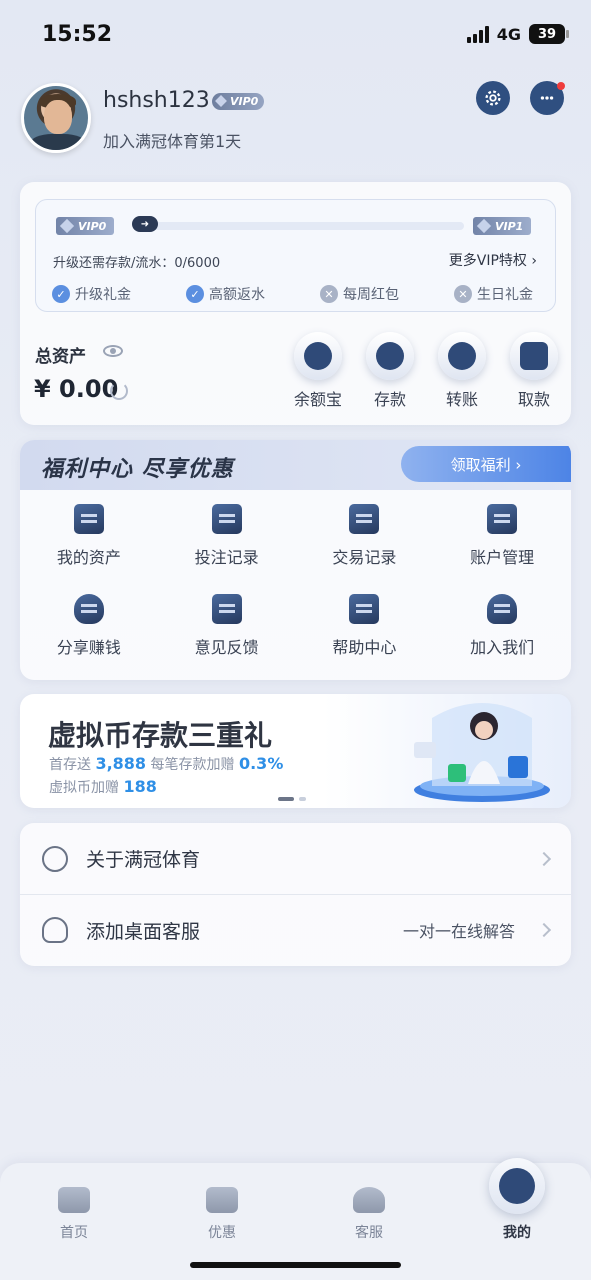 The height and width of the screenshot is (1280, 591). I want to click on battery-icon: 39, so click(549, 34).